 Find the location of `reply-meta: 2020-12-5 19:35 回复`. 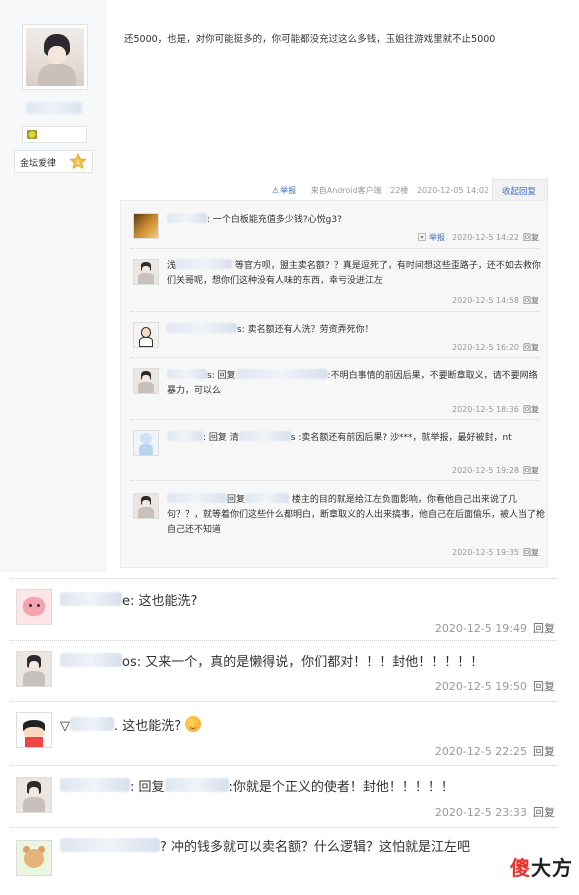

reply-meta: 2020-12-5 19:35 回复 is located at coordinates (495, 552).